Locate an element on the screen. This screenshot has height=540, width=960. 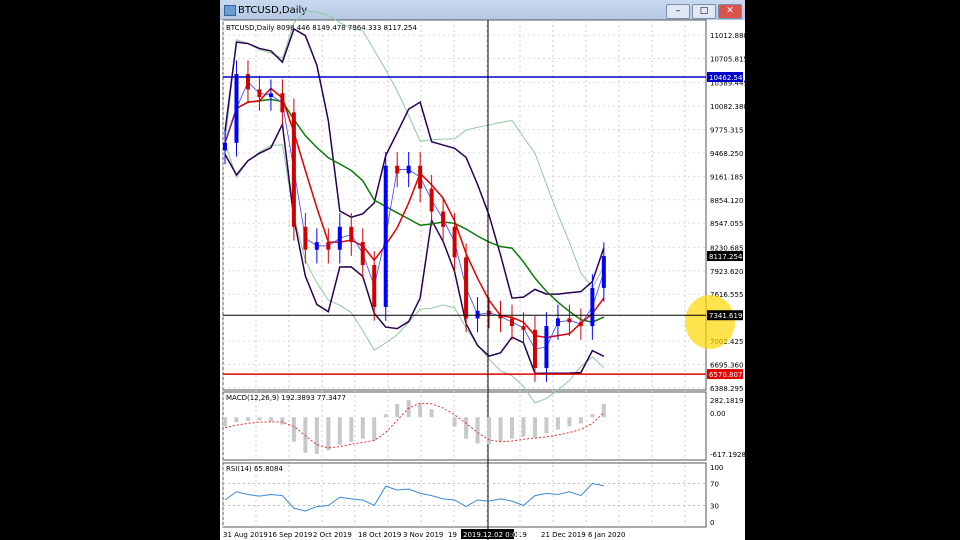
price-tick: 9161.185 is located at coordinates (726, 177).